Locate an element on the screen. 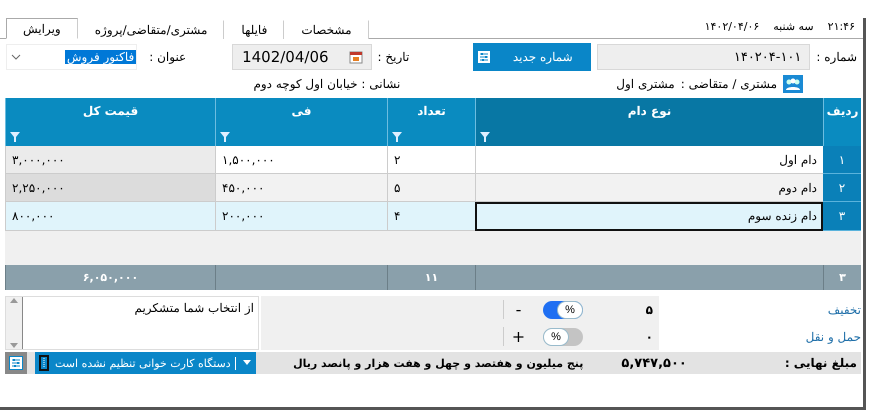  amount-in-words: پنج میلیون و هفتصد و چهل و هفت هزار و پانصد ریال is located at coordinates (438, 363).